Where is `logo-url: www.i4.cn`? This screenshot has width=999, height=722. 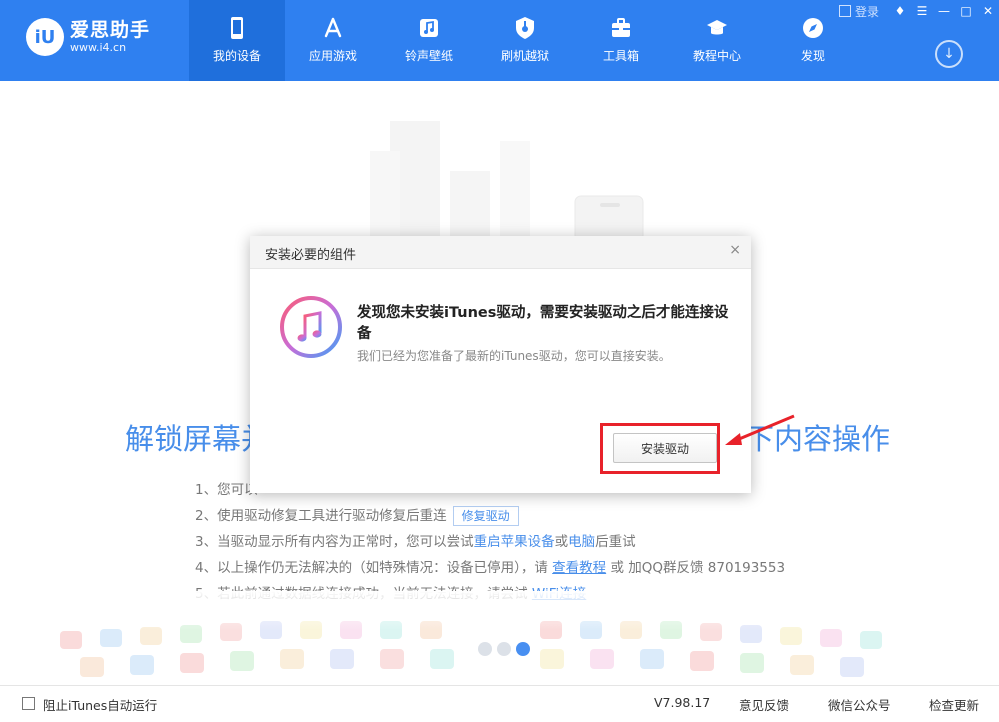 logo-url: www.i4.cn is located at coordinates (98, 47).